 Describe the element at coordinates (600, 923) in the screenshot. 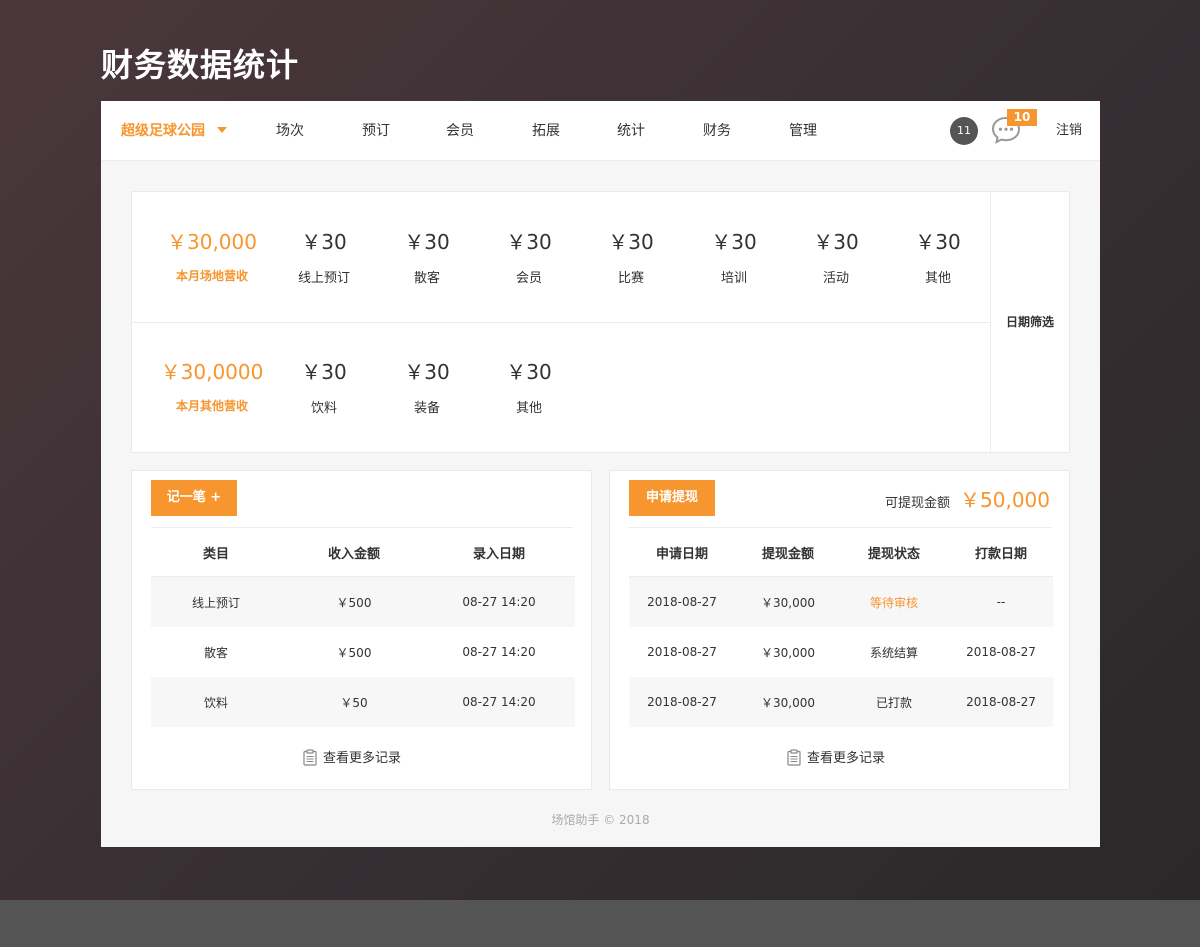

I see `bottom-band` at that location.